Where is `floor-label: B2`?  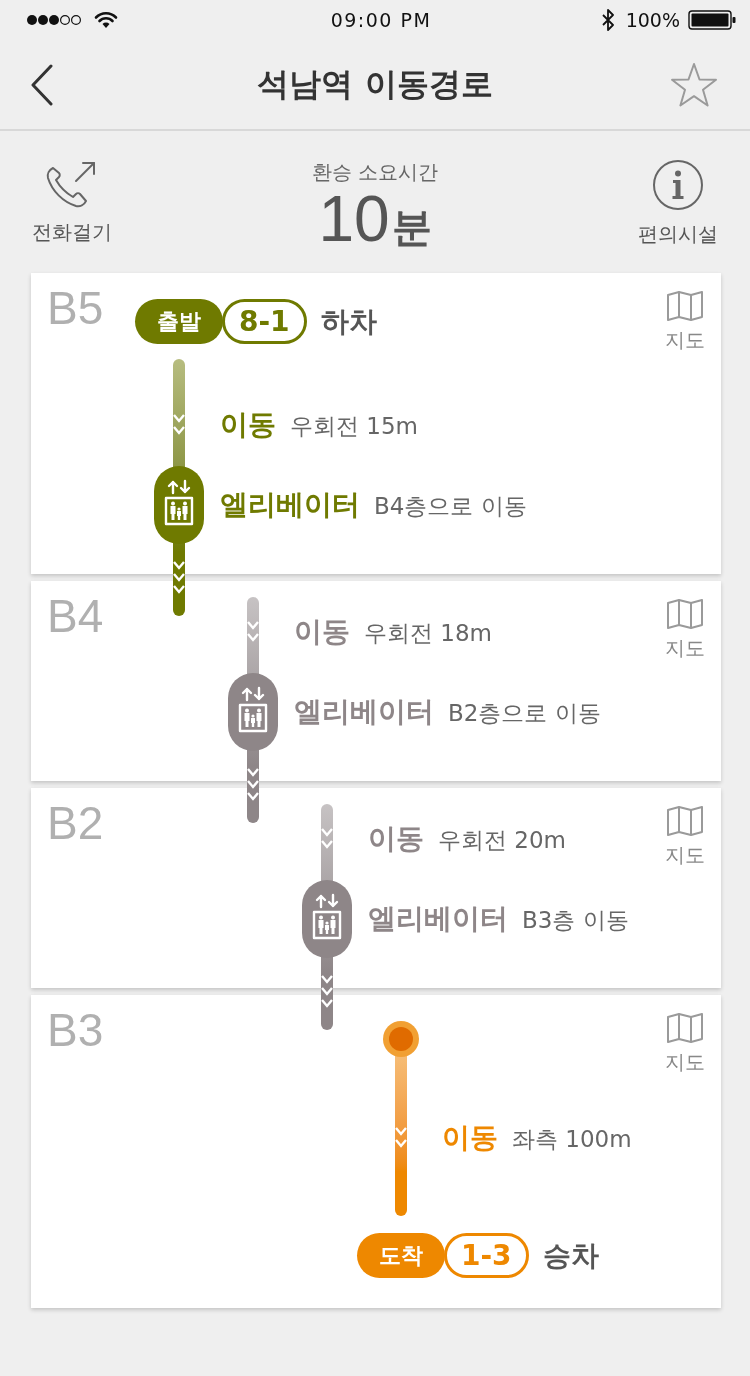 floor-label: B2 is located at coordinates (75, 821).